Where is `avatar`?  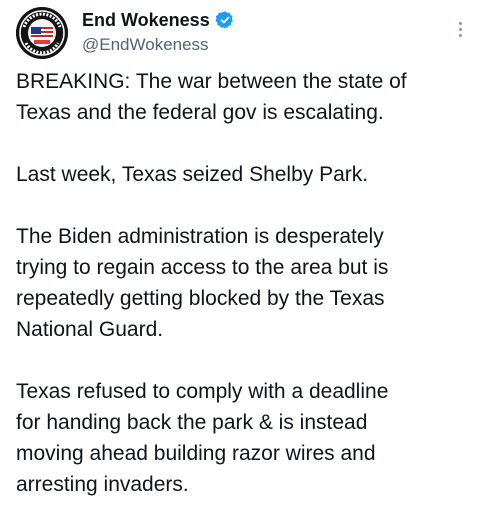
avatar is located at coordinates (42, 33).